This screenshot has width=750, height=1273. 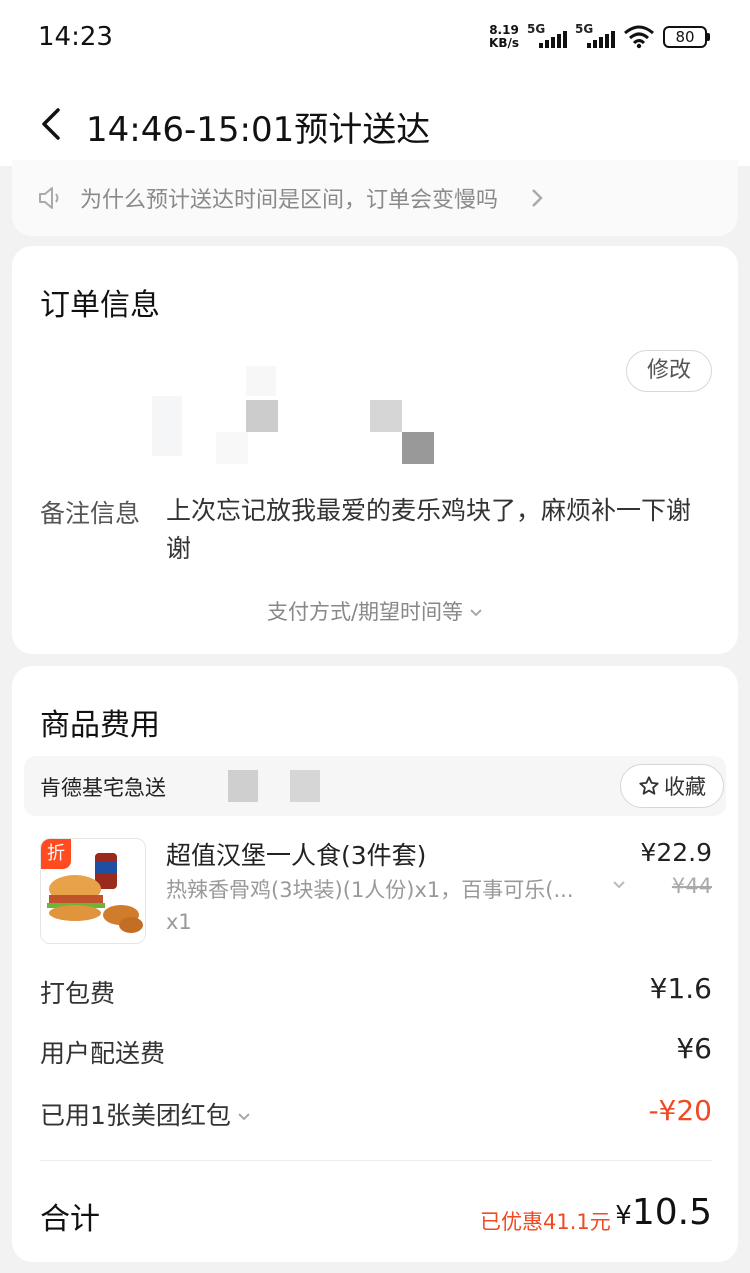 What do you see at coordinates (691, 886) in the screenshot?
I see `product-original-price: ¥44` at bounding box center [691, 886].